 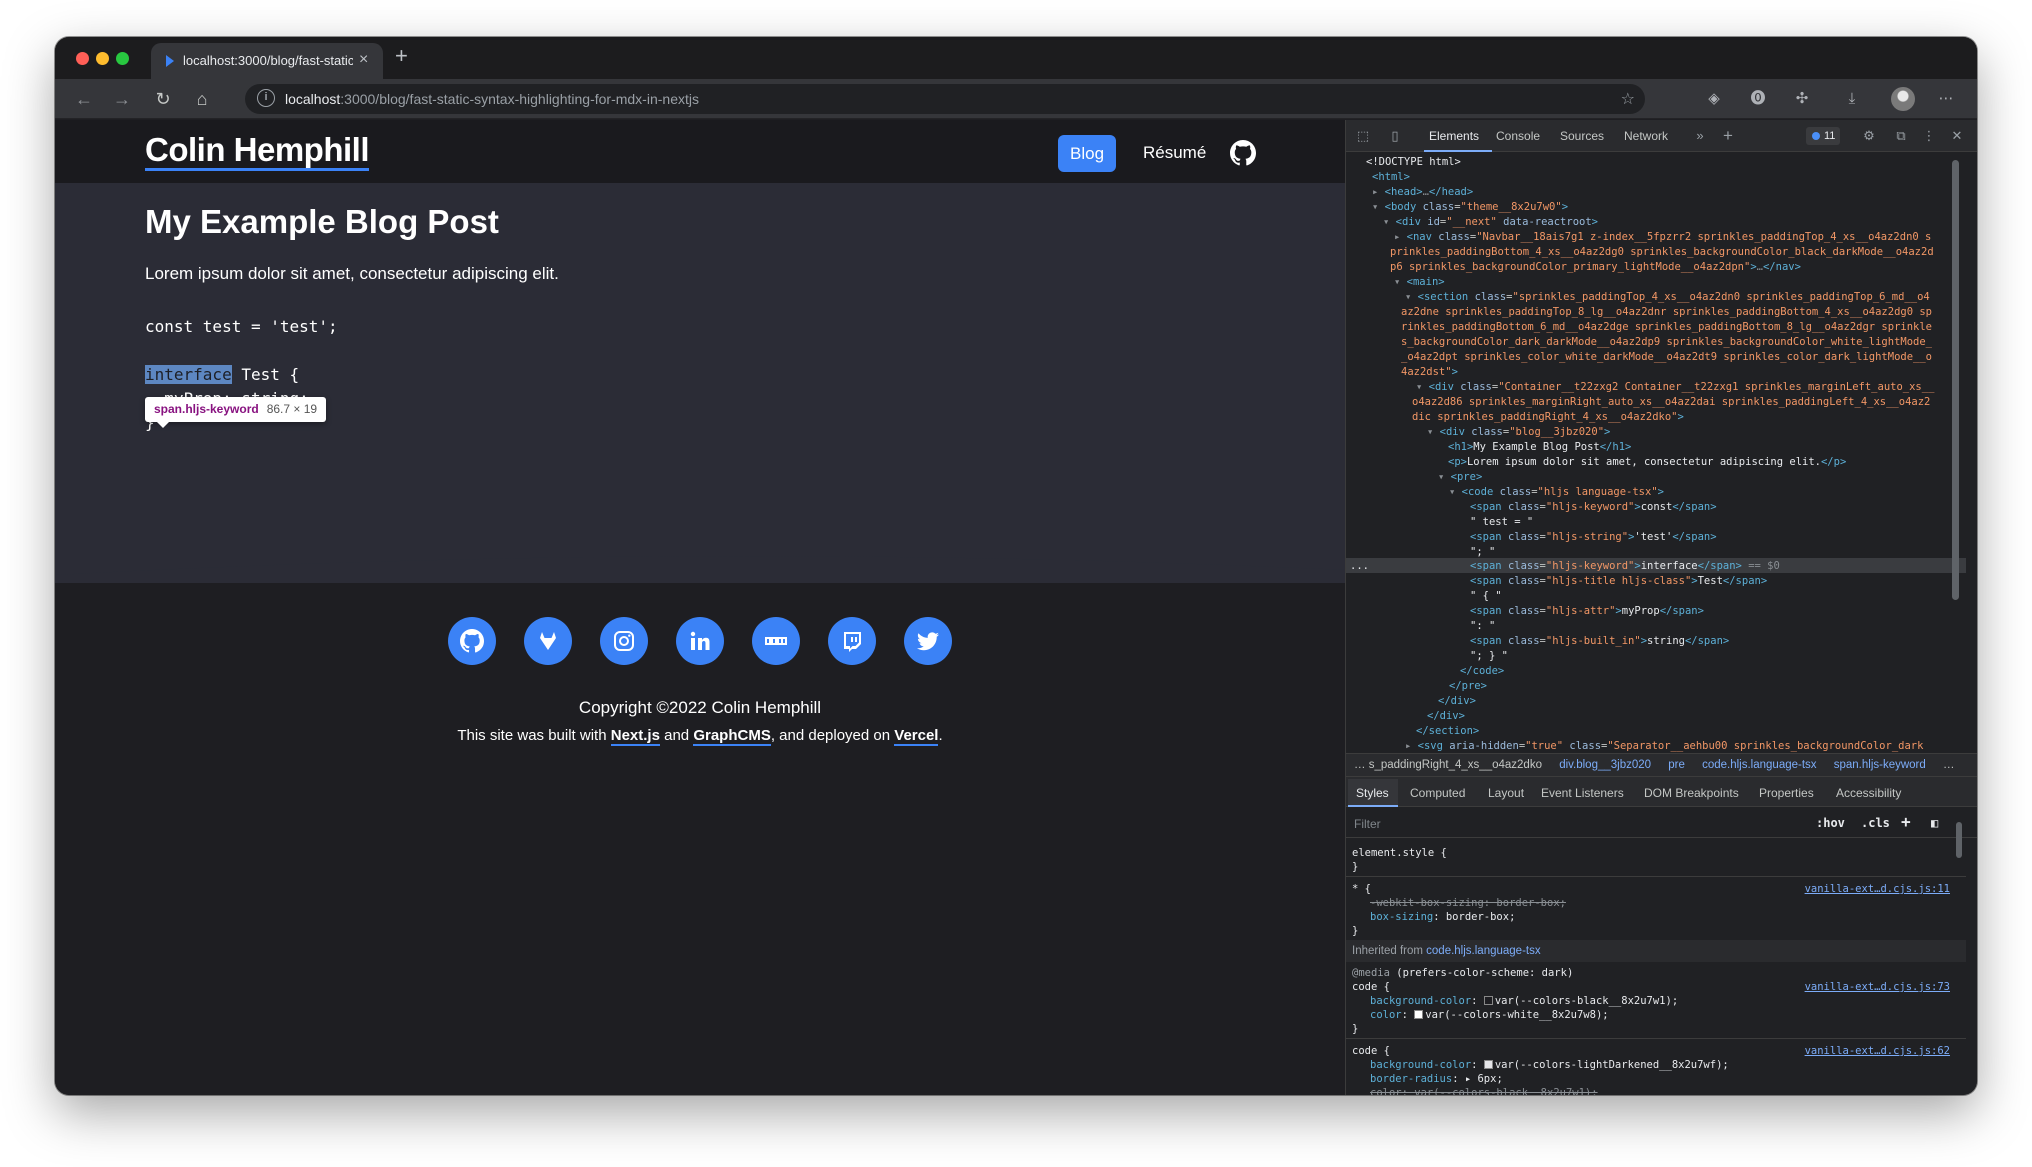 What do you see at coordinates (122, 58) in the screenshot?
I see `window-maximize-button` at bounding box center [122, 58].